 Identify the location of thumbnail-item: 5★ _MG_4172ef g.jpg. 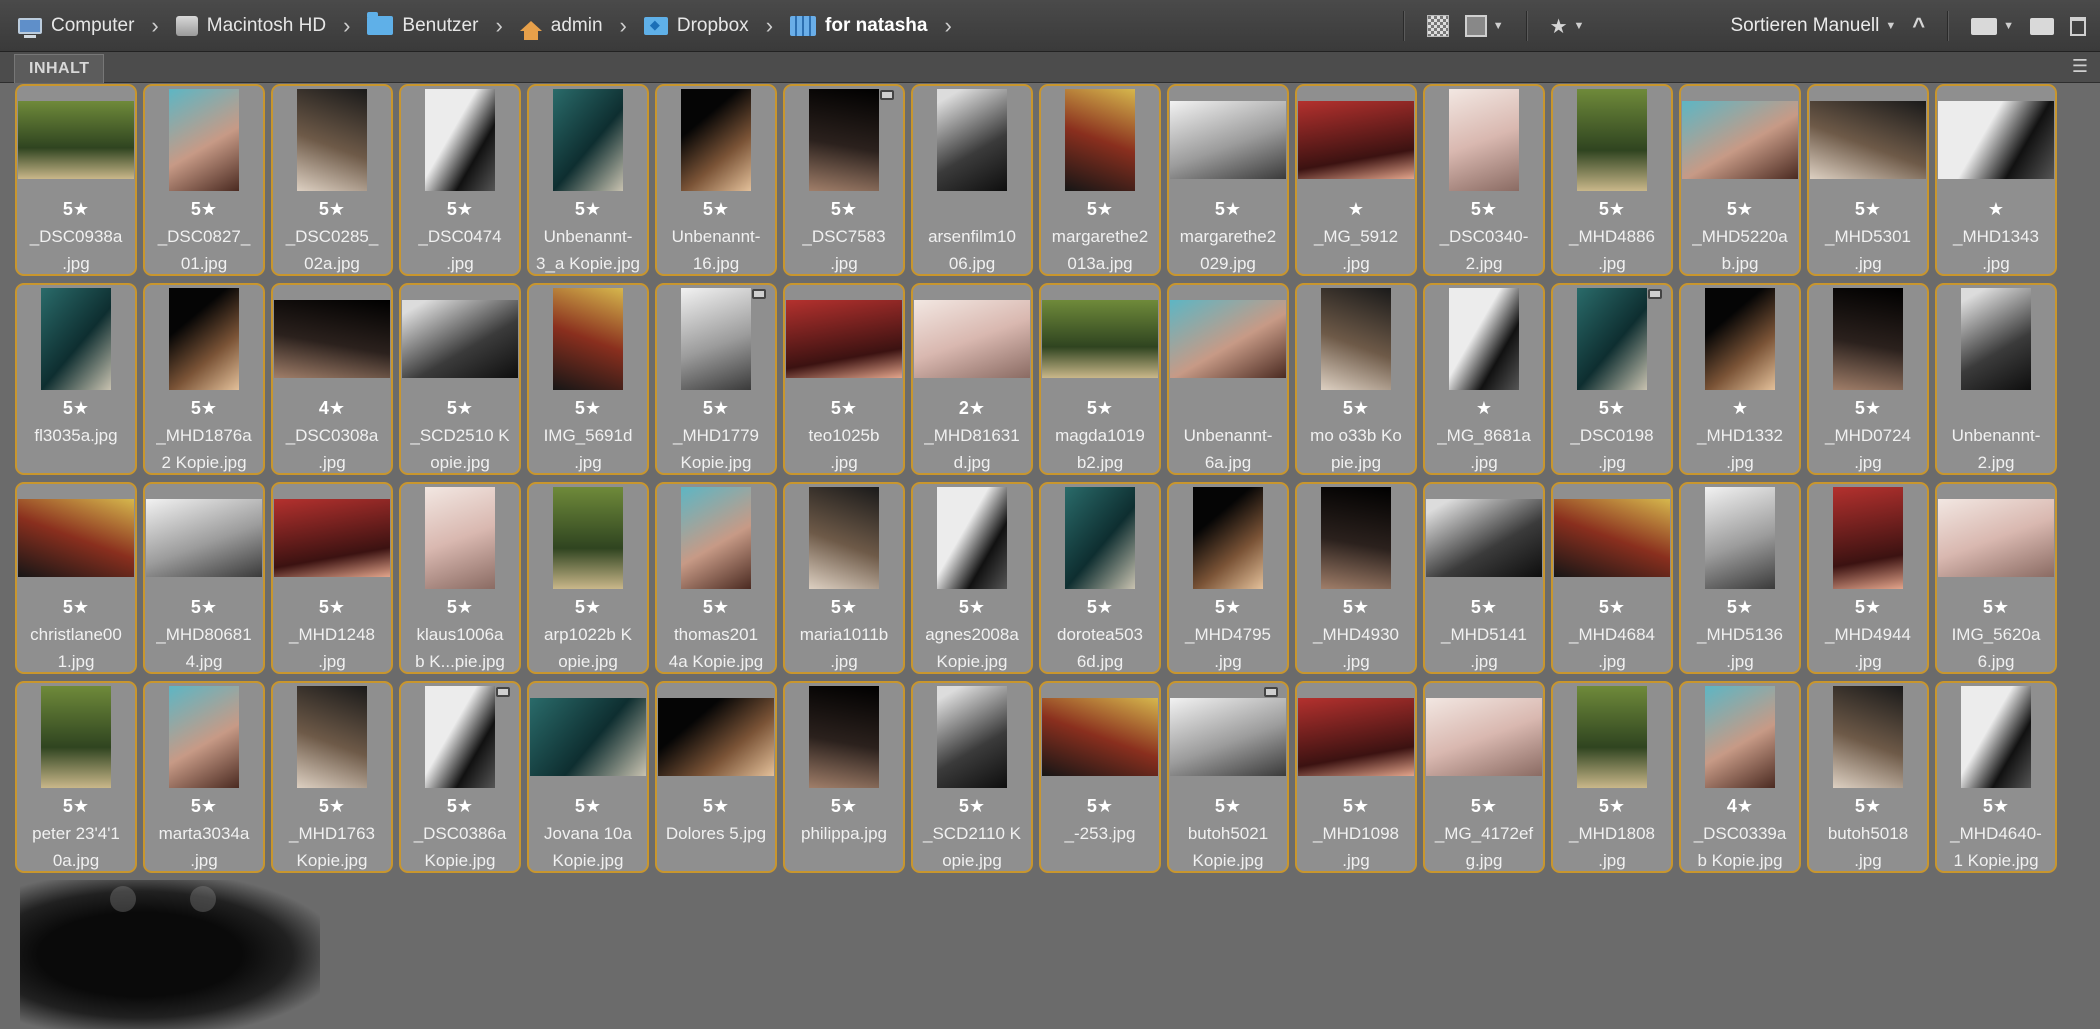
(1484, 777).